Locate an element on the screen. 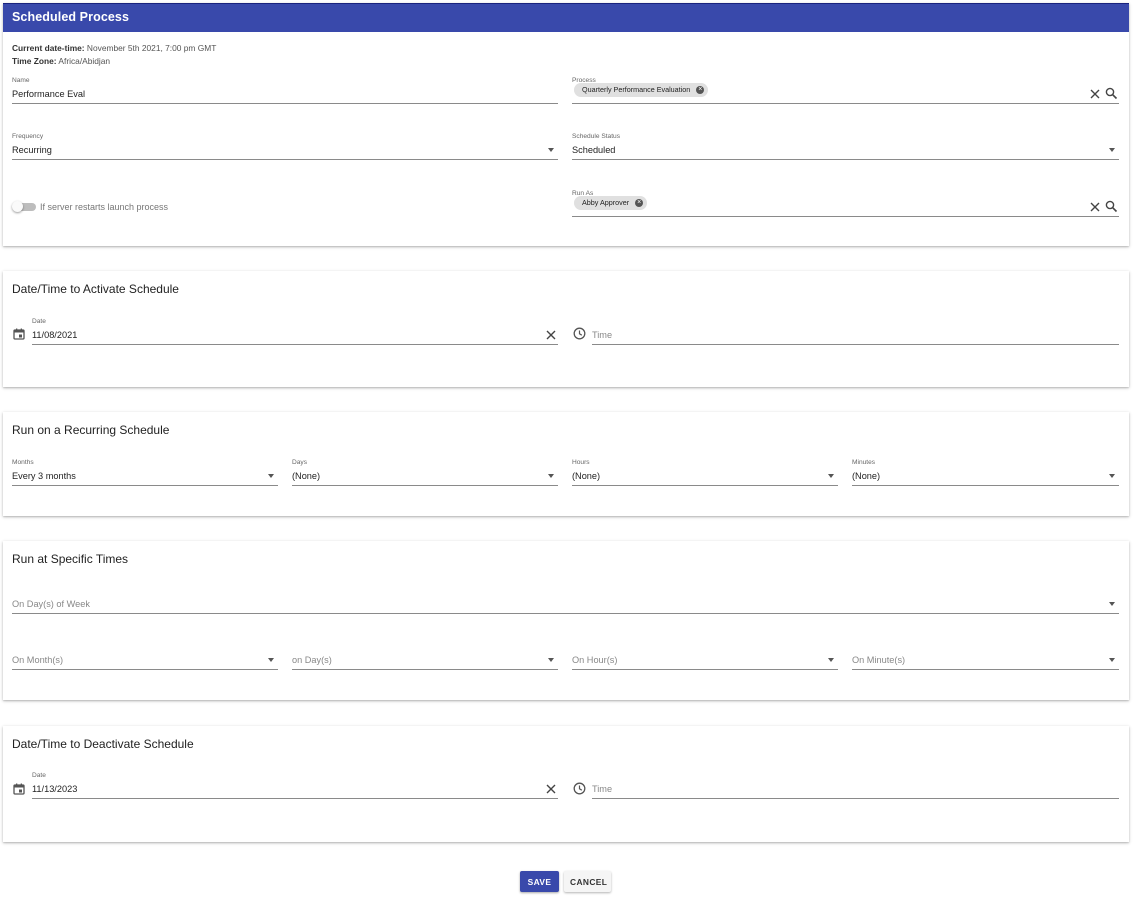 The width and height of the screenshot is (1134, 900). process-chip: Quarterly Performance Evaluation × is located at coordinates (641, 90).